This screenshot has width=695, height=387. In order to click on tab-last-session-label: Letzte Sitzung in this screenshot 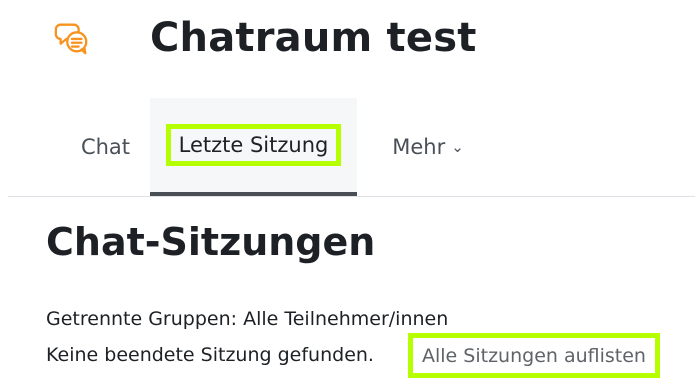, I will do `click(253, 145)`.